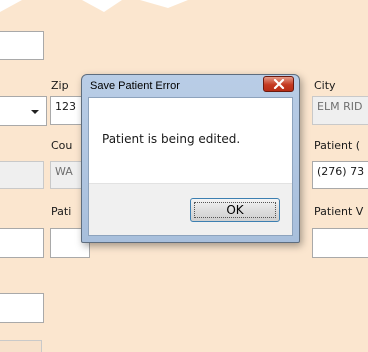  I want to click on left-bottom-edge, so click(21, 346).